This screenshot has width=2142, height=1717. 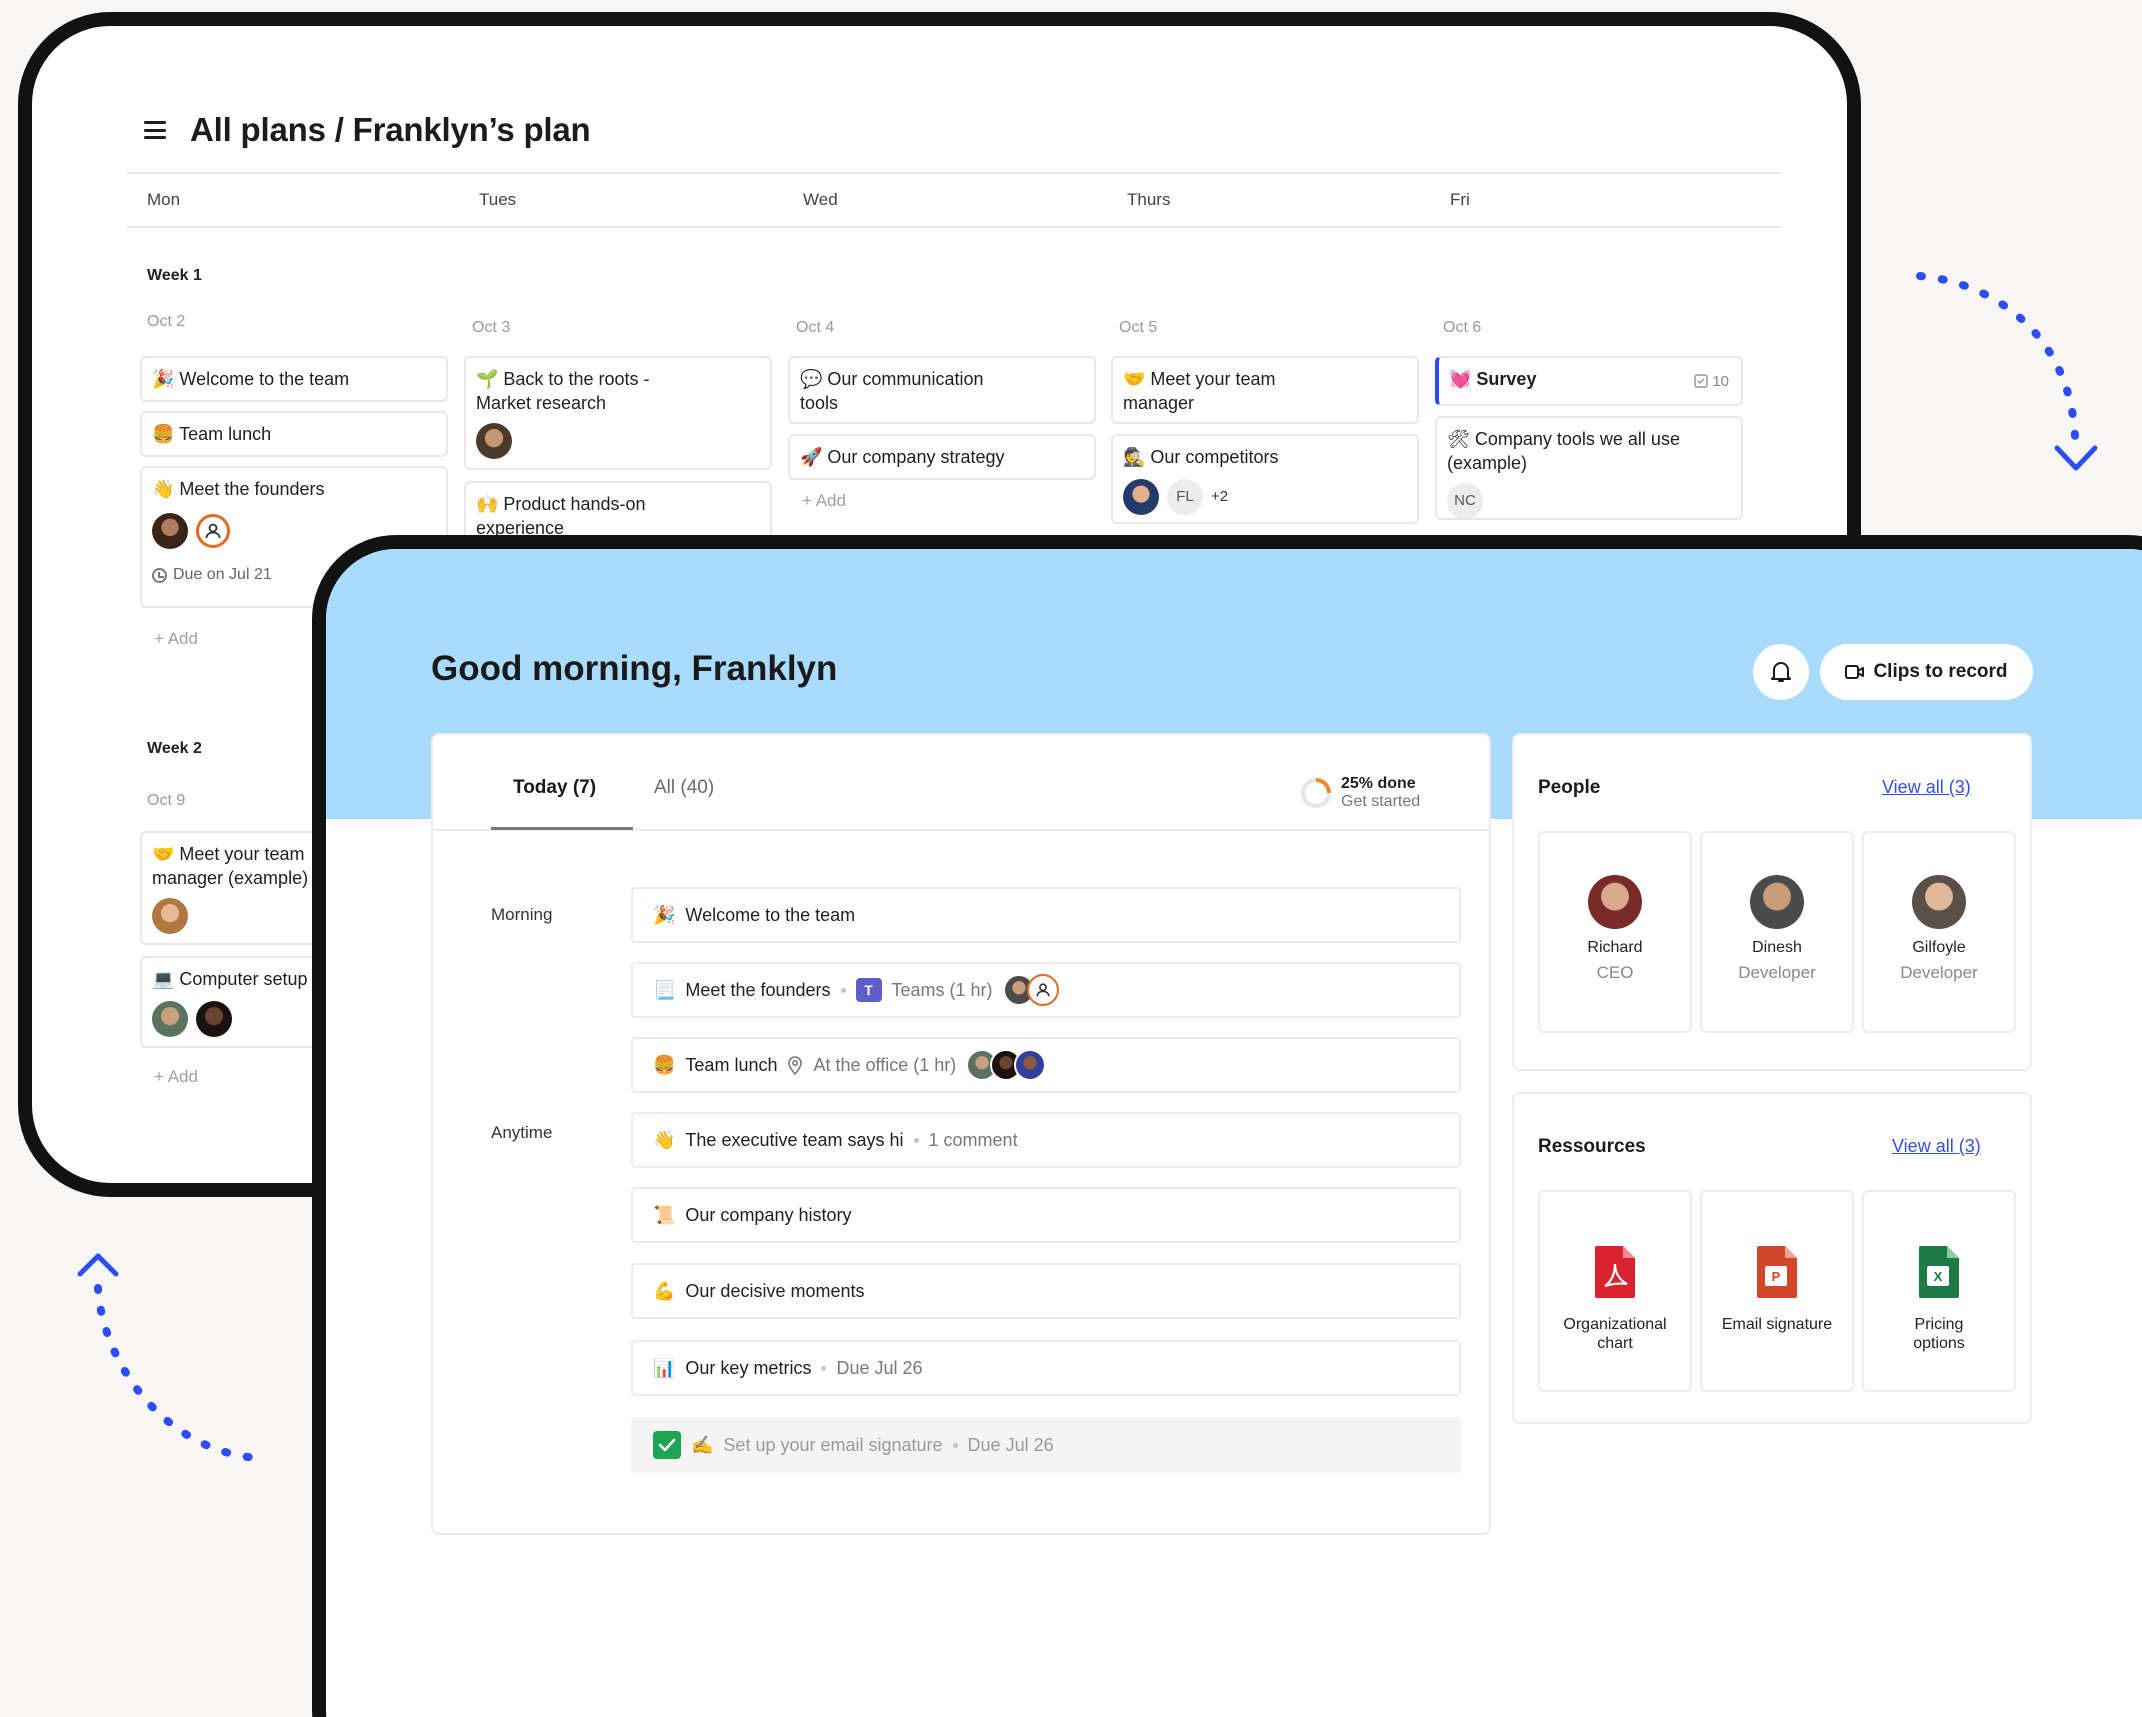 I want to click on task-row: 👋 The executive team says hi 1 comment, so click(x=1046, y=1140).